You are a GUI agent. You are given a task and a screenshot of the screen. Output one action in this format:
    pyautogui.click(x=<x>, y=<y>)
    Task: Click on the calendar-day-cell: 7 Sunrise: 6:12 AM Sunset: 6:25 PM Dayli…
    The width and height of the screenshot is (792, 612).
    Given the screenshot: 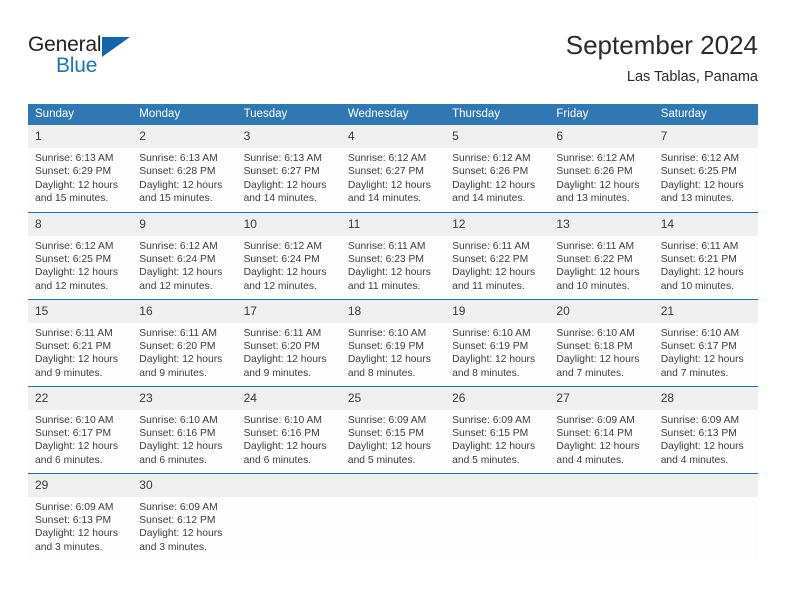 What is the action you would take?
    pyautogui.click(x=705, y=168)
    